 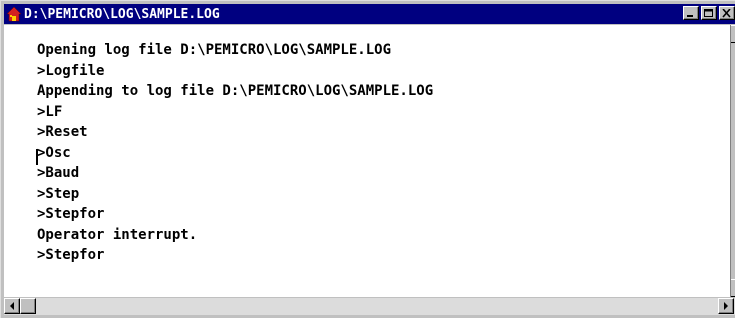 What do you see at coordinates (691, 13) in the screenshot?
I see `minimize-button` at bounding box center [691, 13].